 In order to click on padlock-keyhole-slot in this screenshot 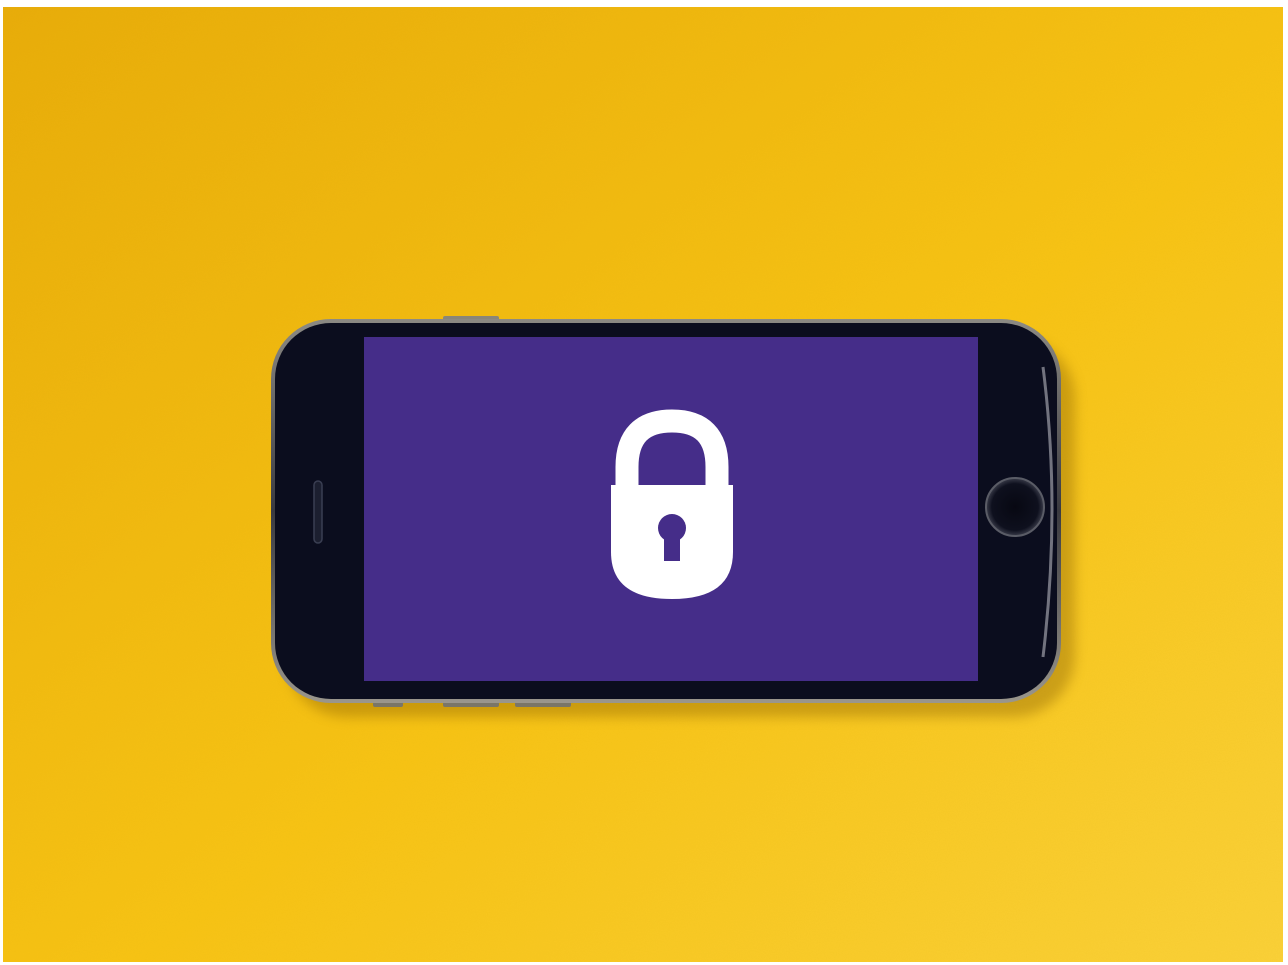, I will do `click(672, 547)`.